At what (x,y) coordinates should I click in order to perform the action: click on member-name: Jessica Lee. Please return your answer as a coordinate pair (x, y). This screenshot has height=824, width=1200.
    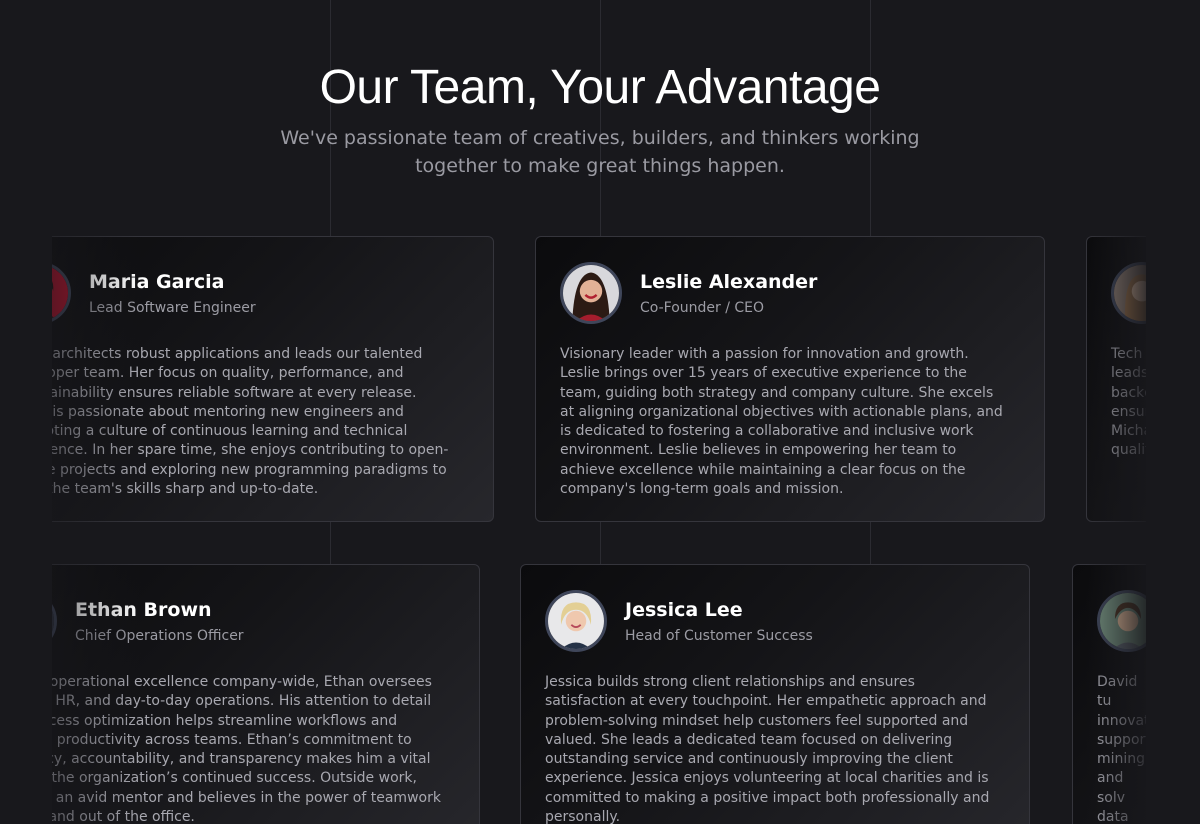
    Looking at the image, I should click on (684, 610).